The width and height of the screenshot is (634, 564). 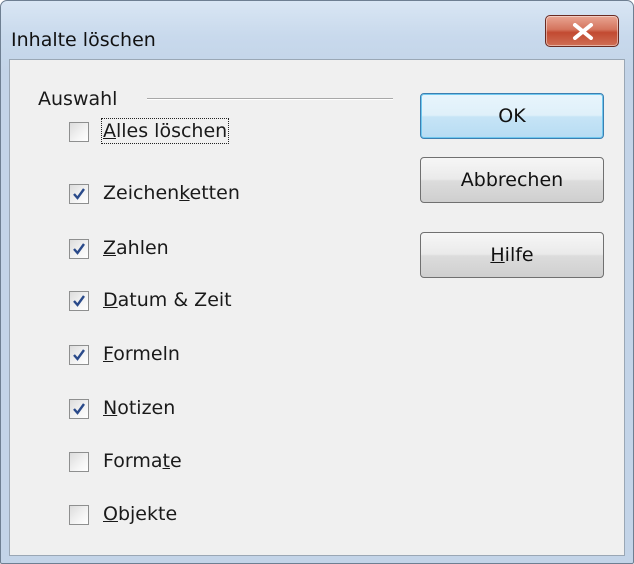 What do you see at coordinates (512, 116) in the screenshot?
I see `ok-button: OK` at bounding box center [512, 116].